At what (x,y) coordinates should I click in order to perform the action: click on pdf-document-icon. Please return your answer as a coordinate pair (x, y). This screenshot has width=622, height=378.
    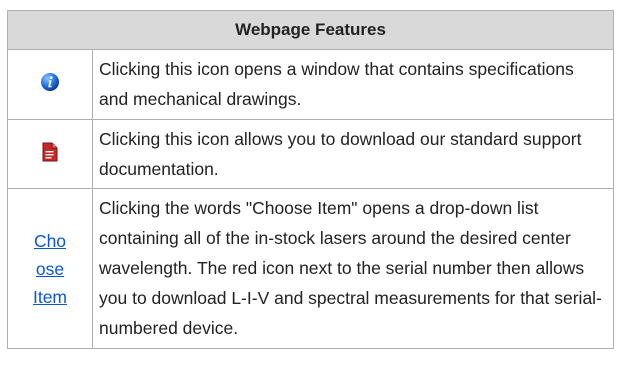
    Looking at the image, I should click on (50, 152).